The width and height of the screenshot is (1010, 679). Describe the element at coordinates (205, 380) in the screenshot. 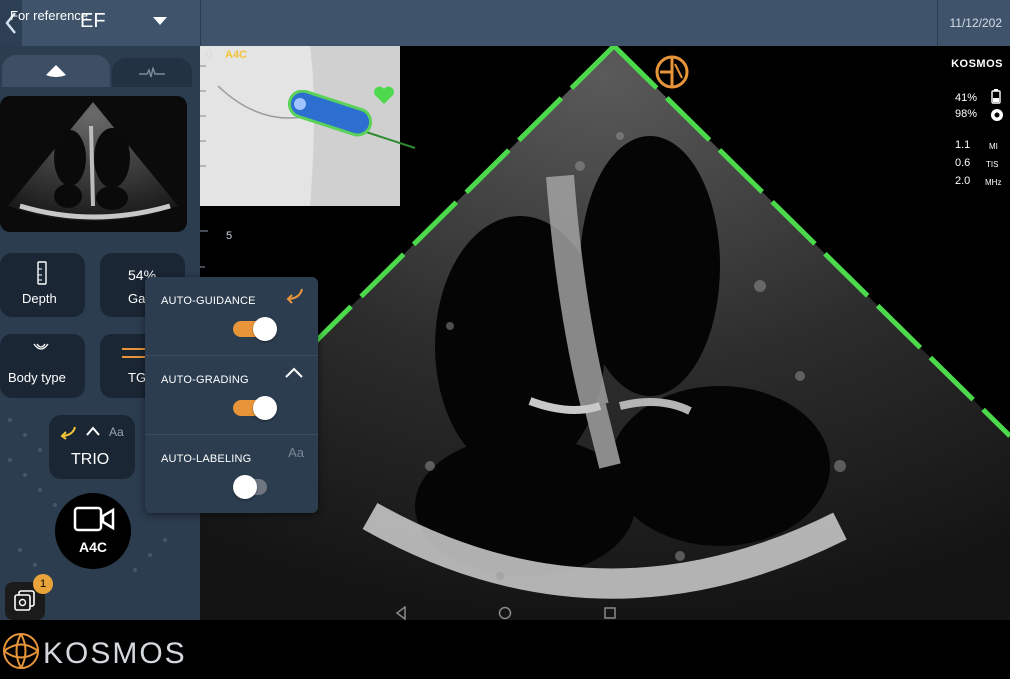

I see `auto-grading-label: AUTO-GRADING` at that location.